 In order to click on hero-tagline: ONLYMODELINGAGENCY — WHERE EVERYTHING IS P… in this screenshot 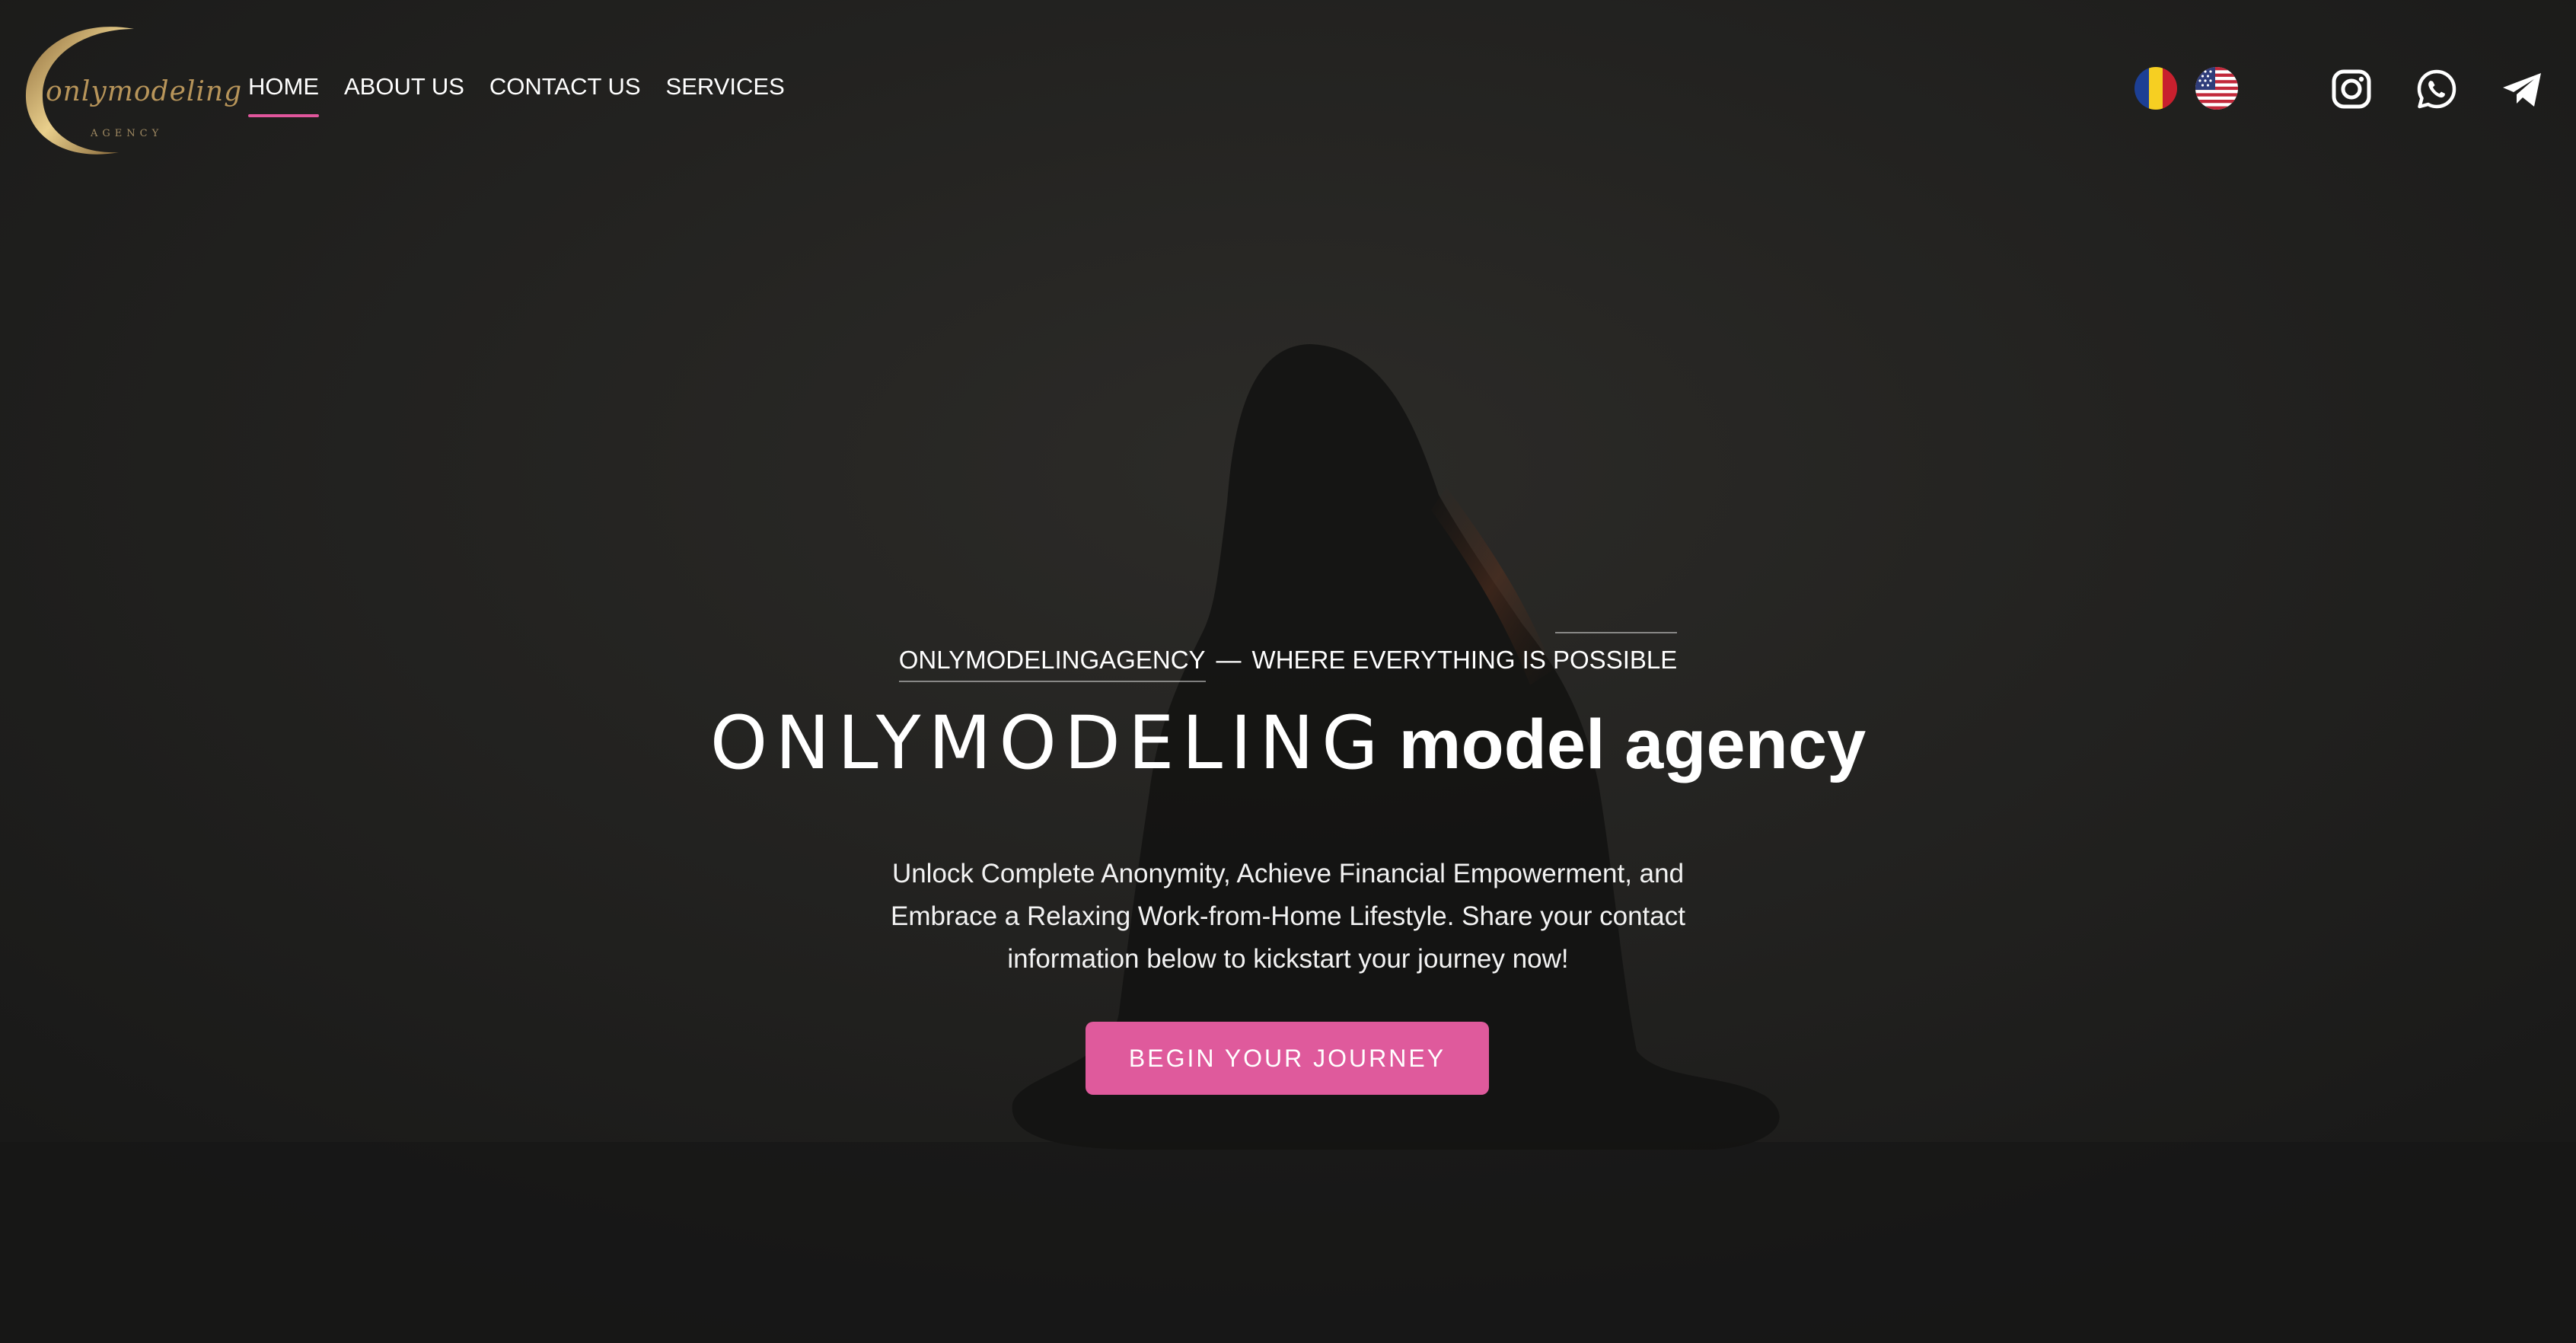, I will do `click(1288, 657)`.